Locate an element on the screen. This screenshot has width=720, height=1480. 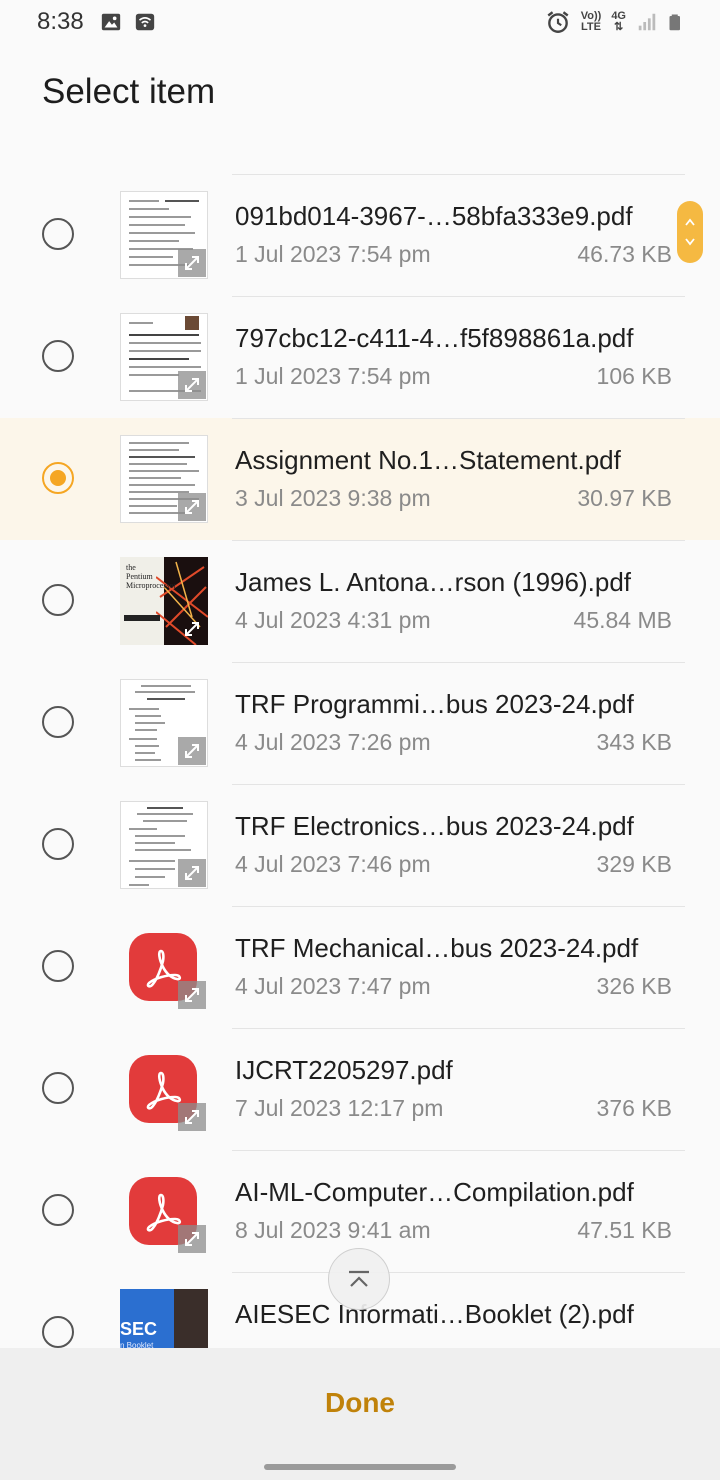
scroll-to-top-button is located at coordinates (359, 1279).